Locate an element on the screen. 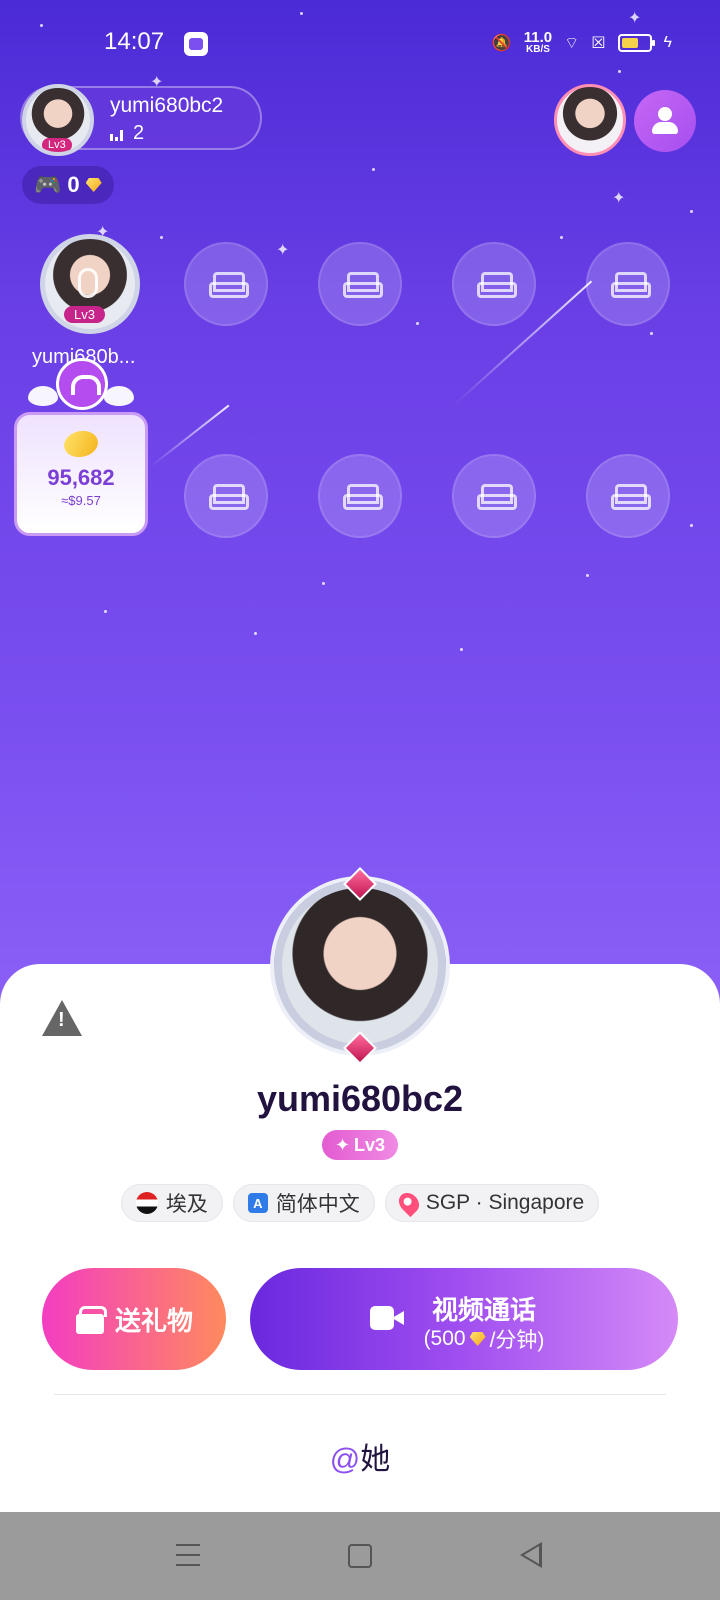 This screenshot has height=1600, width=720. gamepad-icon: 🎮 is located at coordinates (48, 184).